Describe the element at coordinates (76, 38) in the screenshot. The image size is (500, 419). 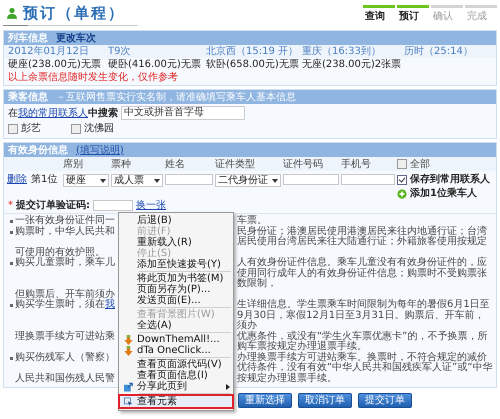
I see `change-train-link: 更改车次` at that location.